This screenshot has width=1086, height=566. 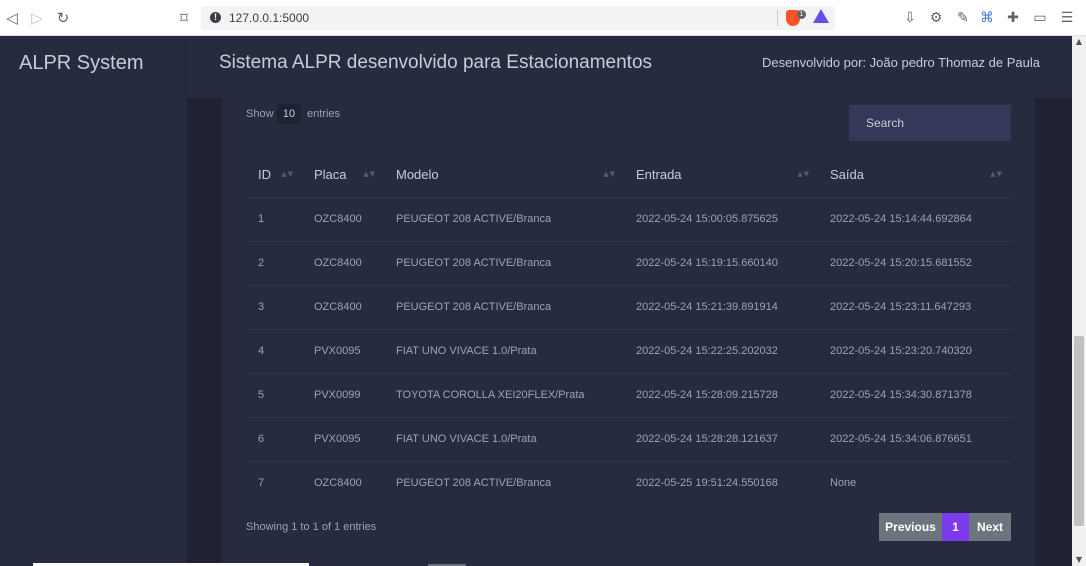 What do you see at coordinates (707, 483) in the screenshot?
I see `cell-entrada: 2022-05-25 19:51:24.550168` at bounding box center [707, 483].